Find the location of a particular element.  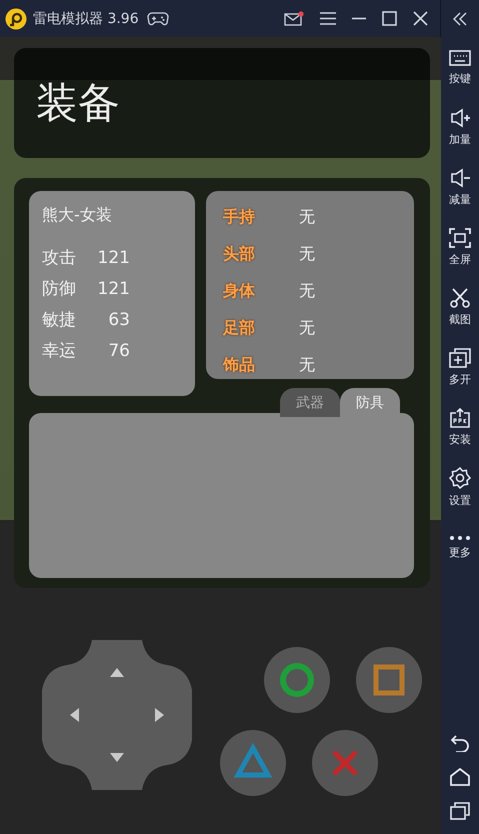

logo-icon is located at coordinates (16, 19).